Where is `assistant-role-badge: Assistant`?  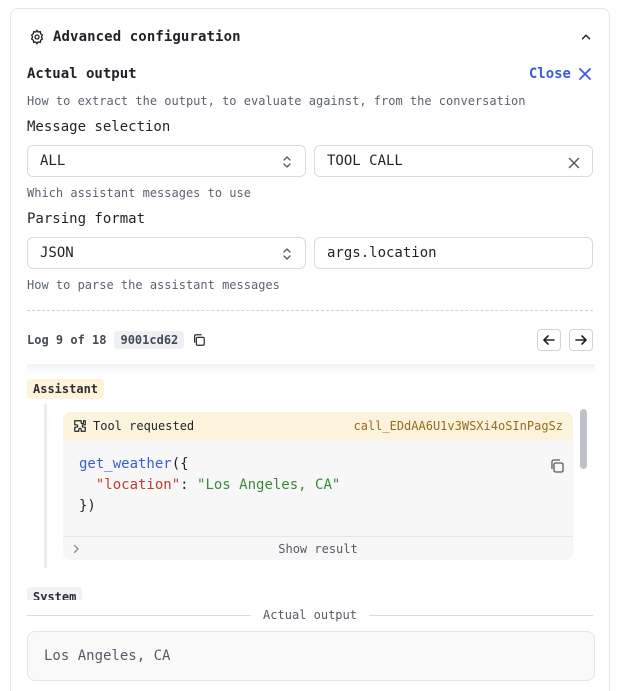
assistant-role-badge: Assistant is located at coordinates (66, 389).